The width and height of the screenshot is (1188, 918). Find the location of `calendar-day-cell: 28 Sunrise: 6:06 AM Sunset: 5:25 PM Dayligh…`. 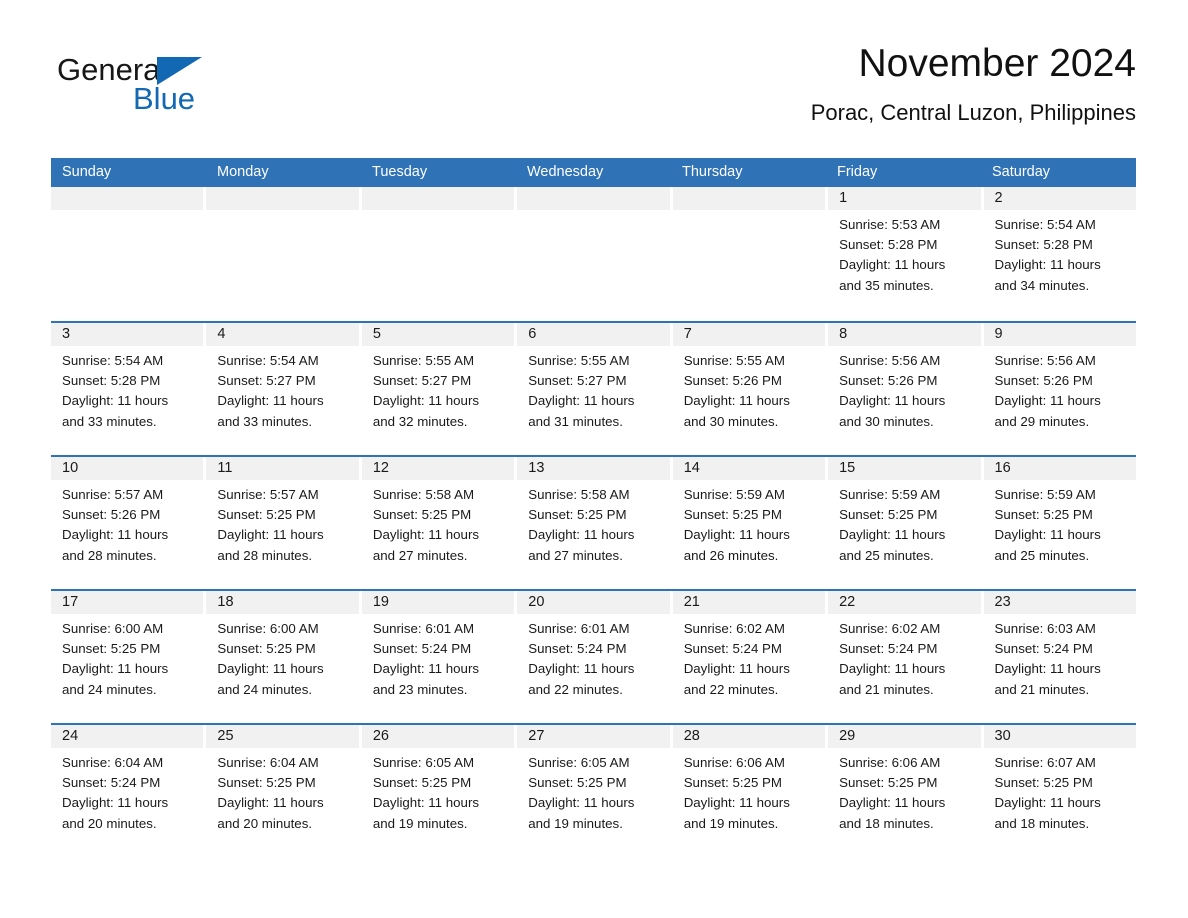

calendar-day-cell: 28 Sunrise: 6:06 AM Sunset: 5:25 PM Dayligh… is located at coordinates (750, 791).